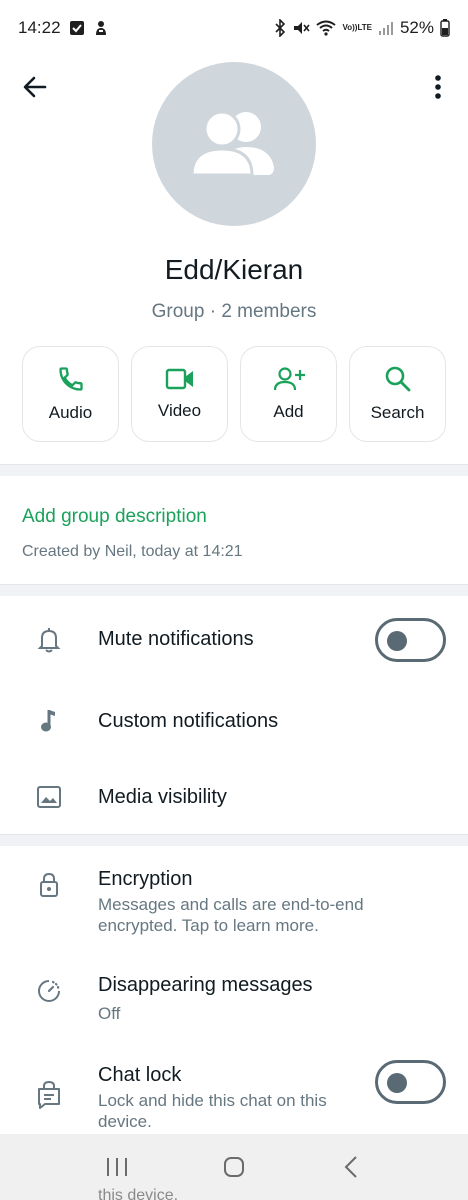  I want to click on custom-notifications-row: Custom notifications, so click(234, 722).